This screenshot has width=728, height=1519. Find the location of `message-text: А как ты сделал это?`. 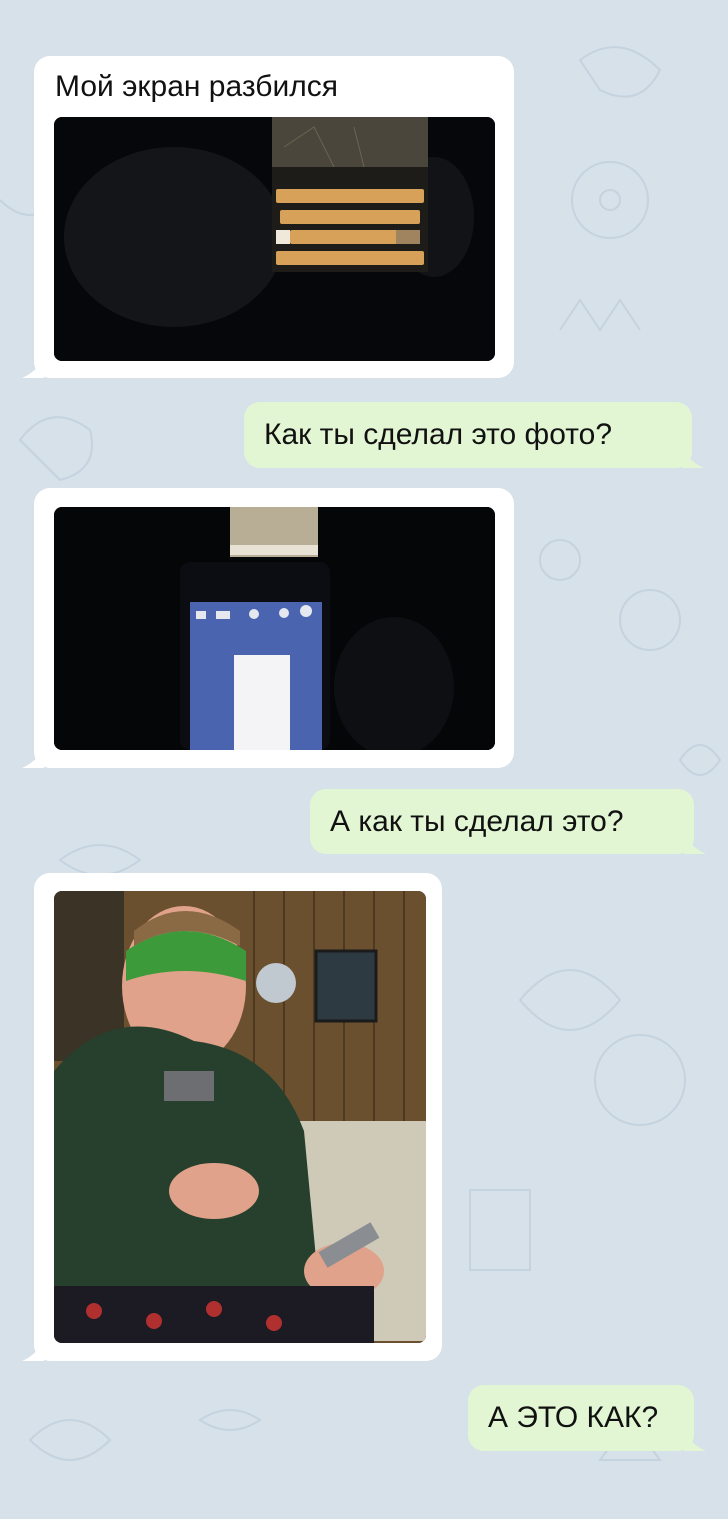

message-text: А как ты сделал это? is located at coordinates (477, 821).